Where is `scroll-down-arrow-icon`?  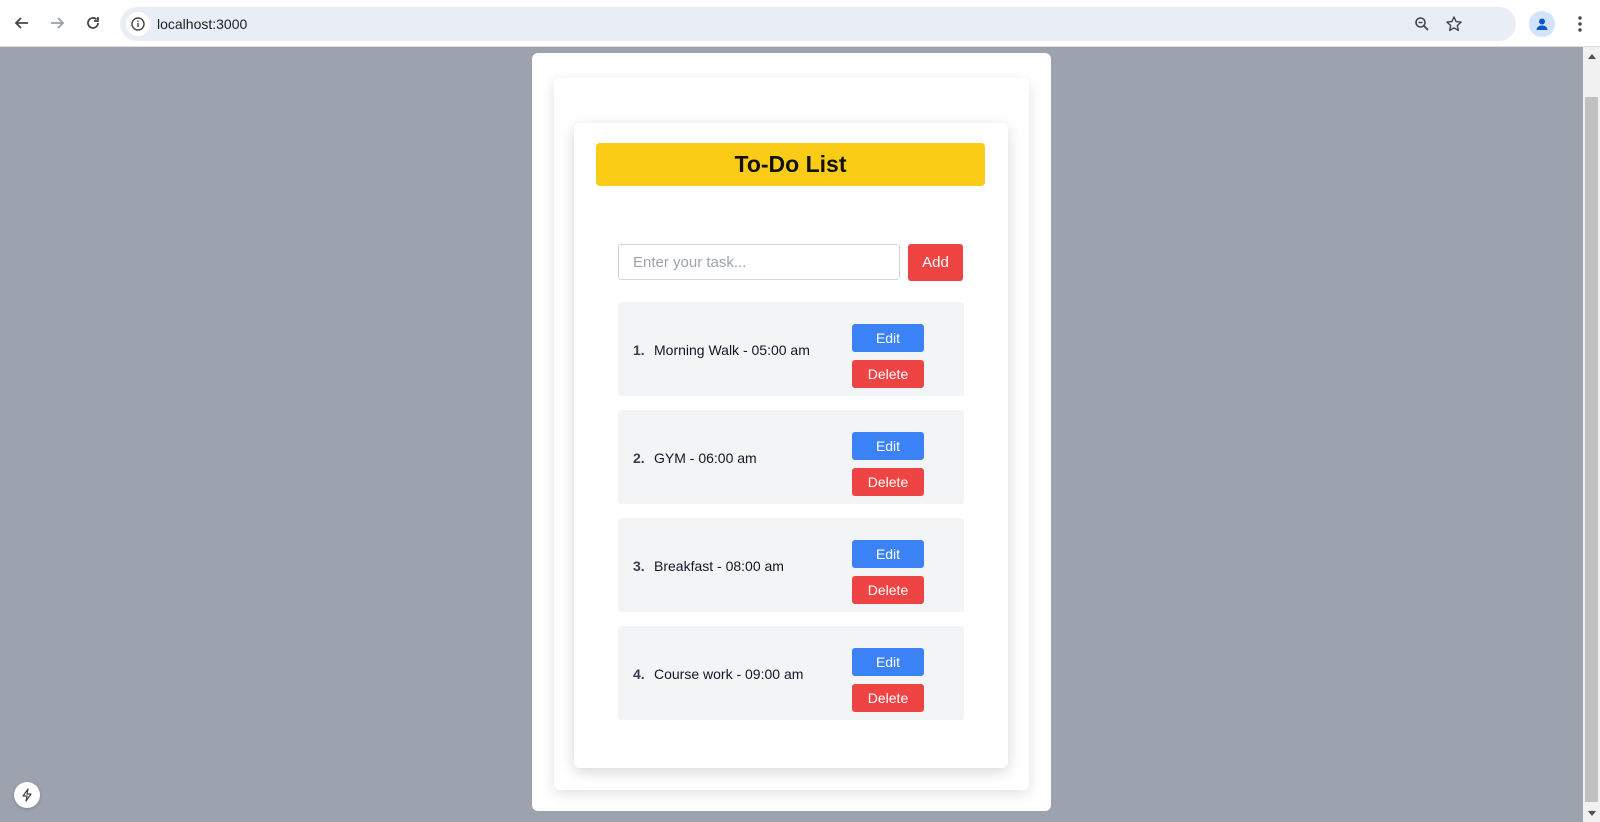
scroll-down-arrow-icon is located at coordinates (1591, 813).